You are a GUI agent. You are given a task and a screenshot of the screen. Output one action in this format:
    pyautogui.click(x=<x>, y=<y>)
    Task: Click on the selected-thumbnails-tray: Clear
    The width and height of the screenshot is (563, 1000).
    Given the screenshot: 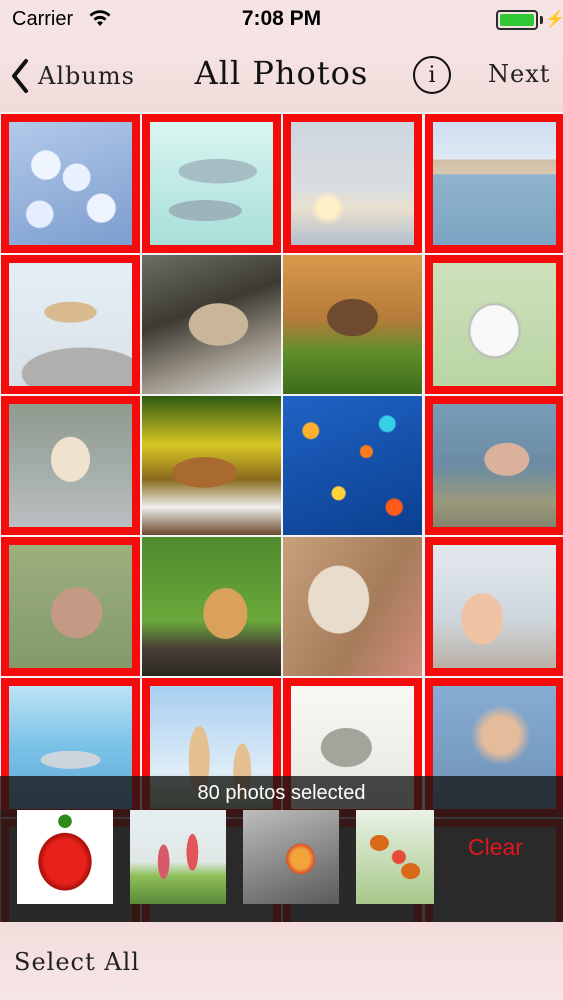 What is the action you would take?
    pyautogui.click(x=281, y=866)
    